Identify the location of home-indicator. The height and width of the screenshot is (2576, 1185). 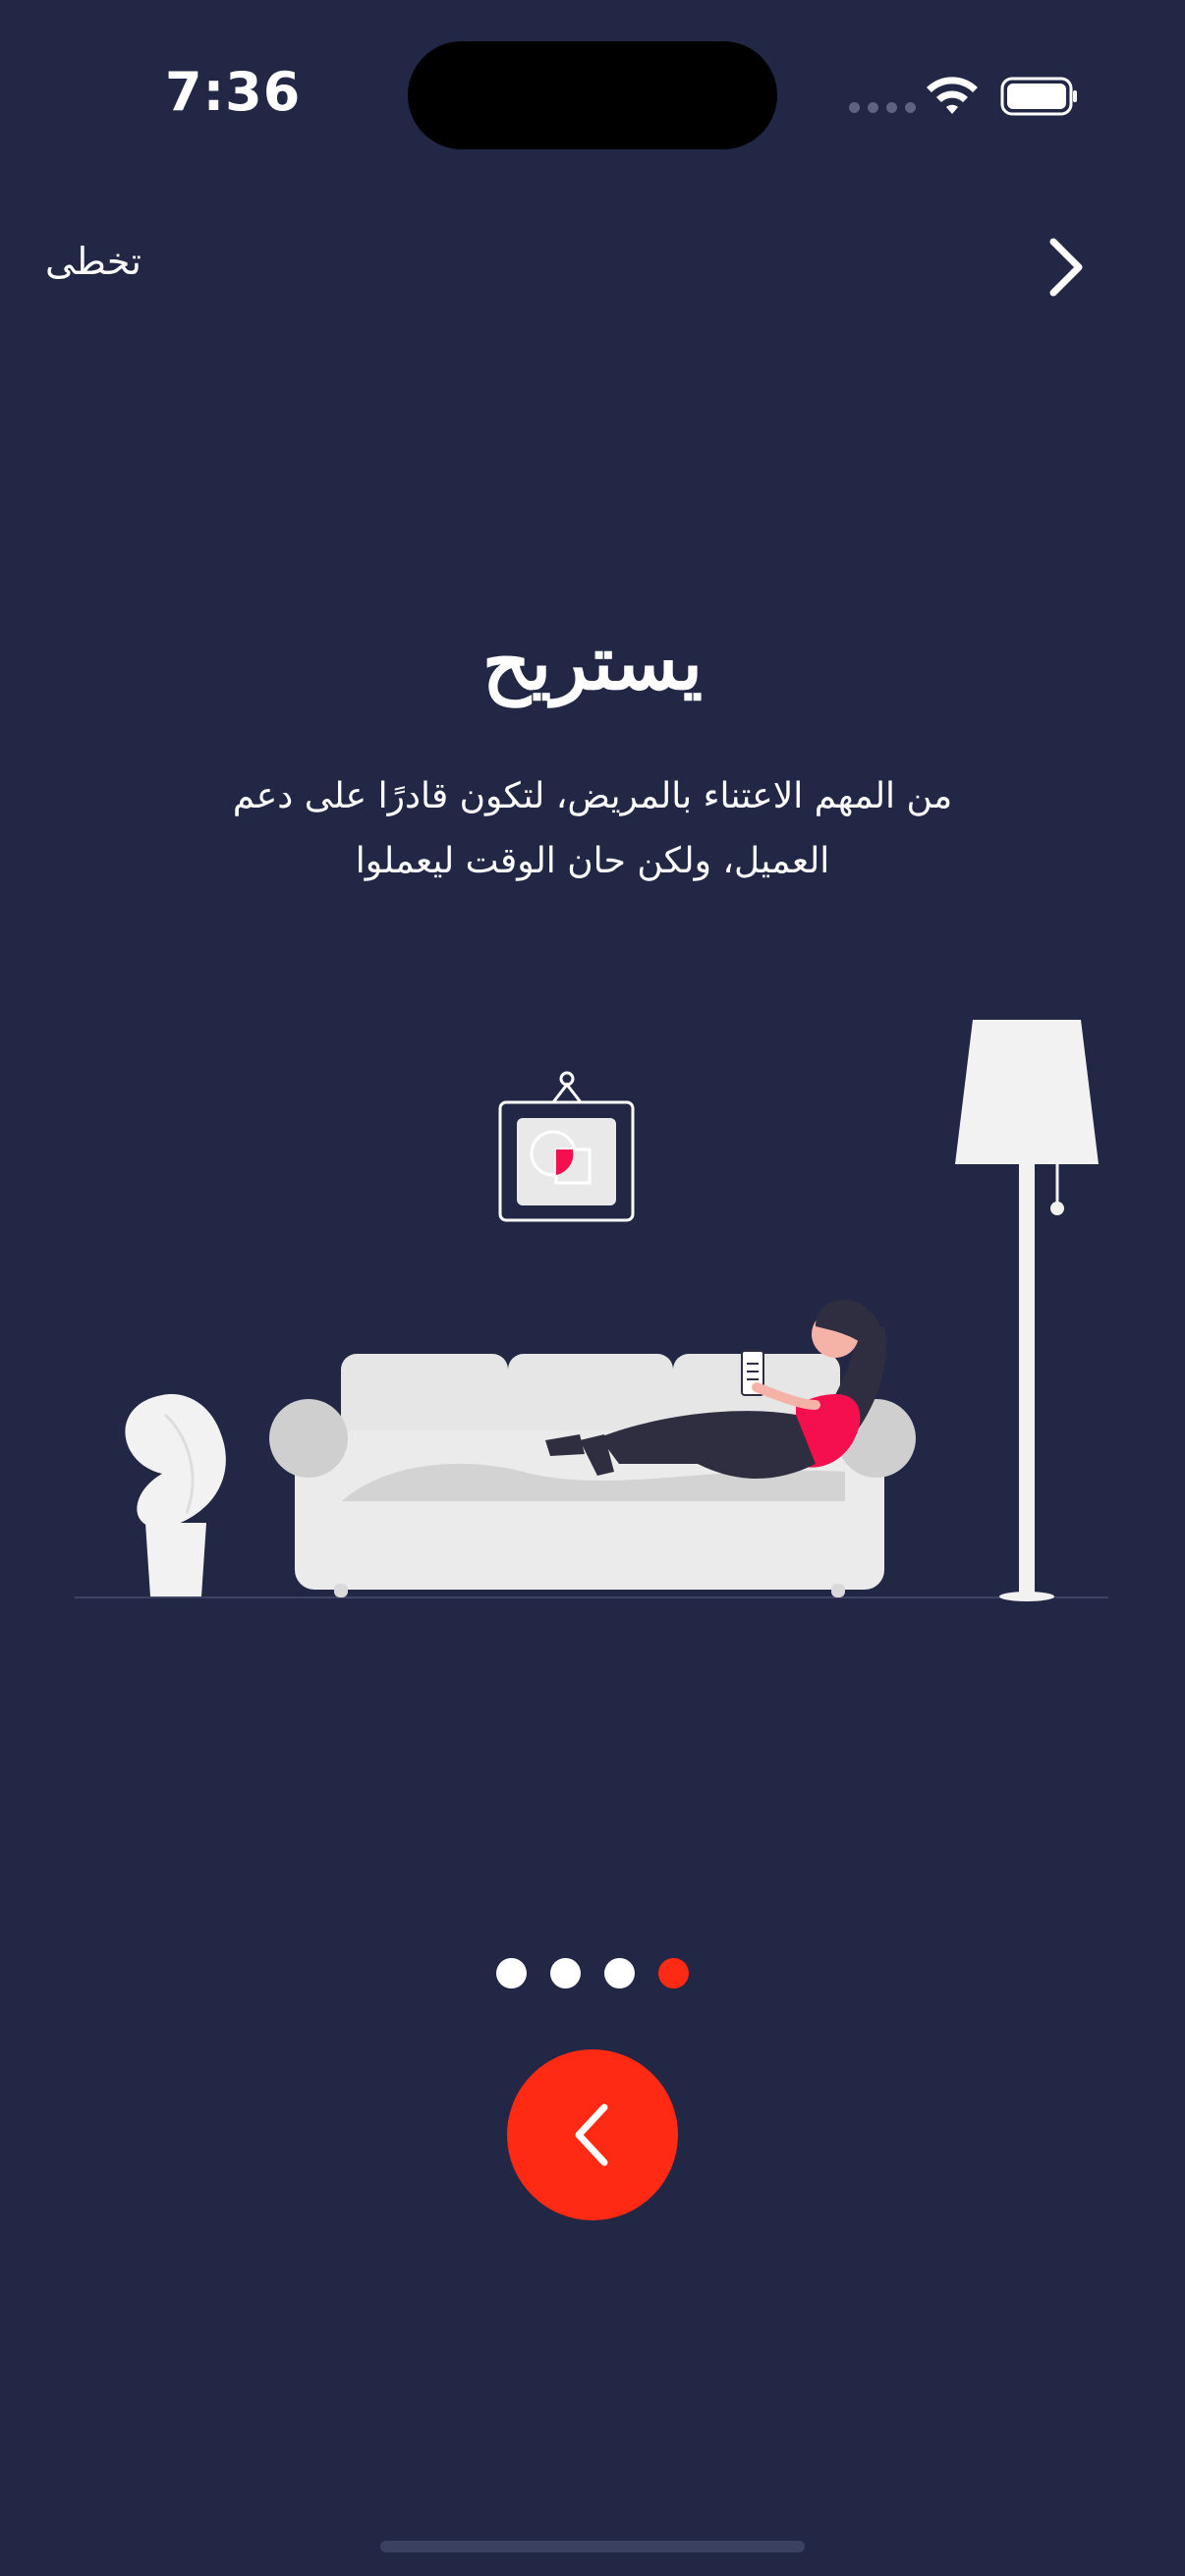
(592, 2546).